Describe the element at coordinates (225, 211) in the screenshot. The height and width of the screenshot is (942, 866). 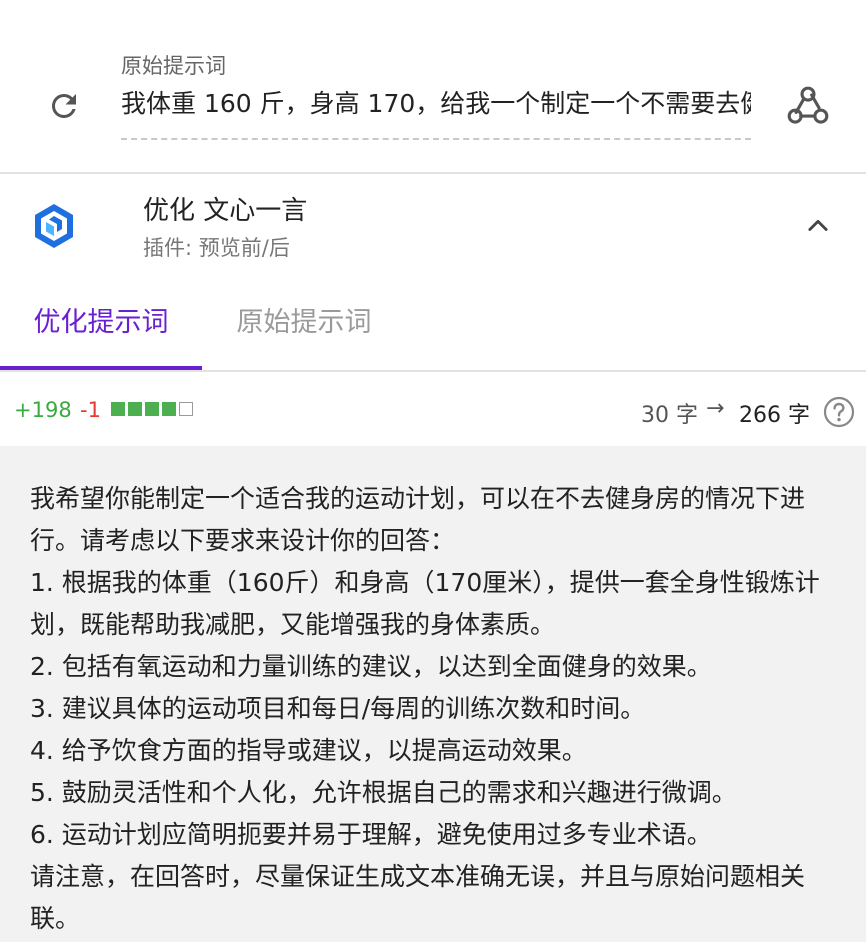
I see `plugin-title: 优化 文心一言` at that location.